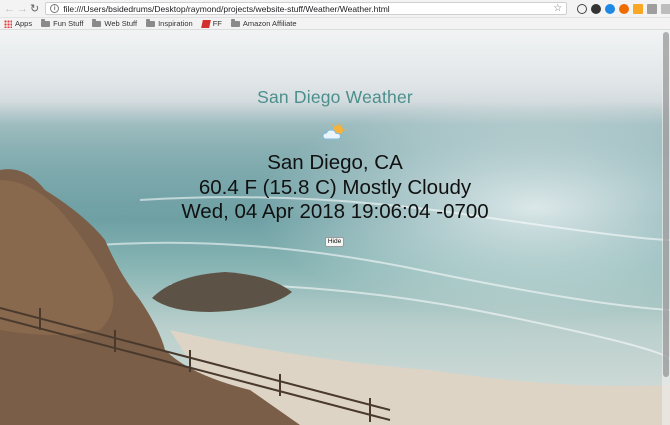 This screenshot has width=670, height=425. Describe the element at coordinates (335, 97) in the screenshot. I see `page-title: San Diego Weather` at that location.